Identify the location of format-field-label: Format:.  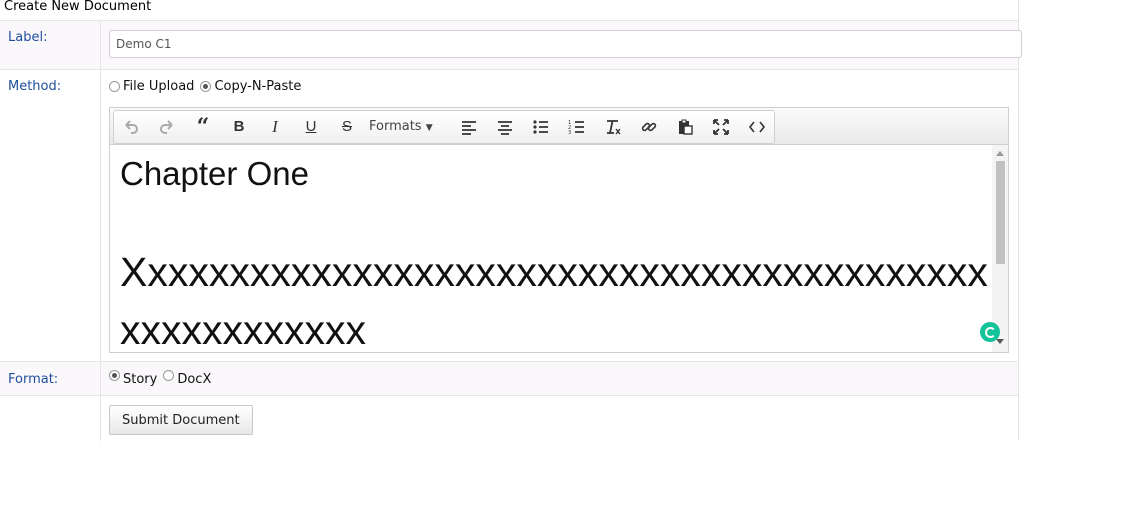
(33, 379).